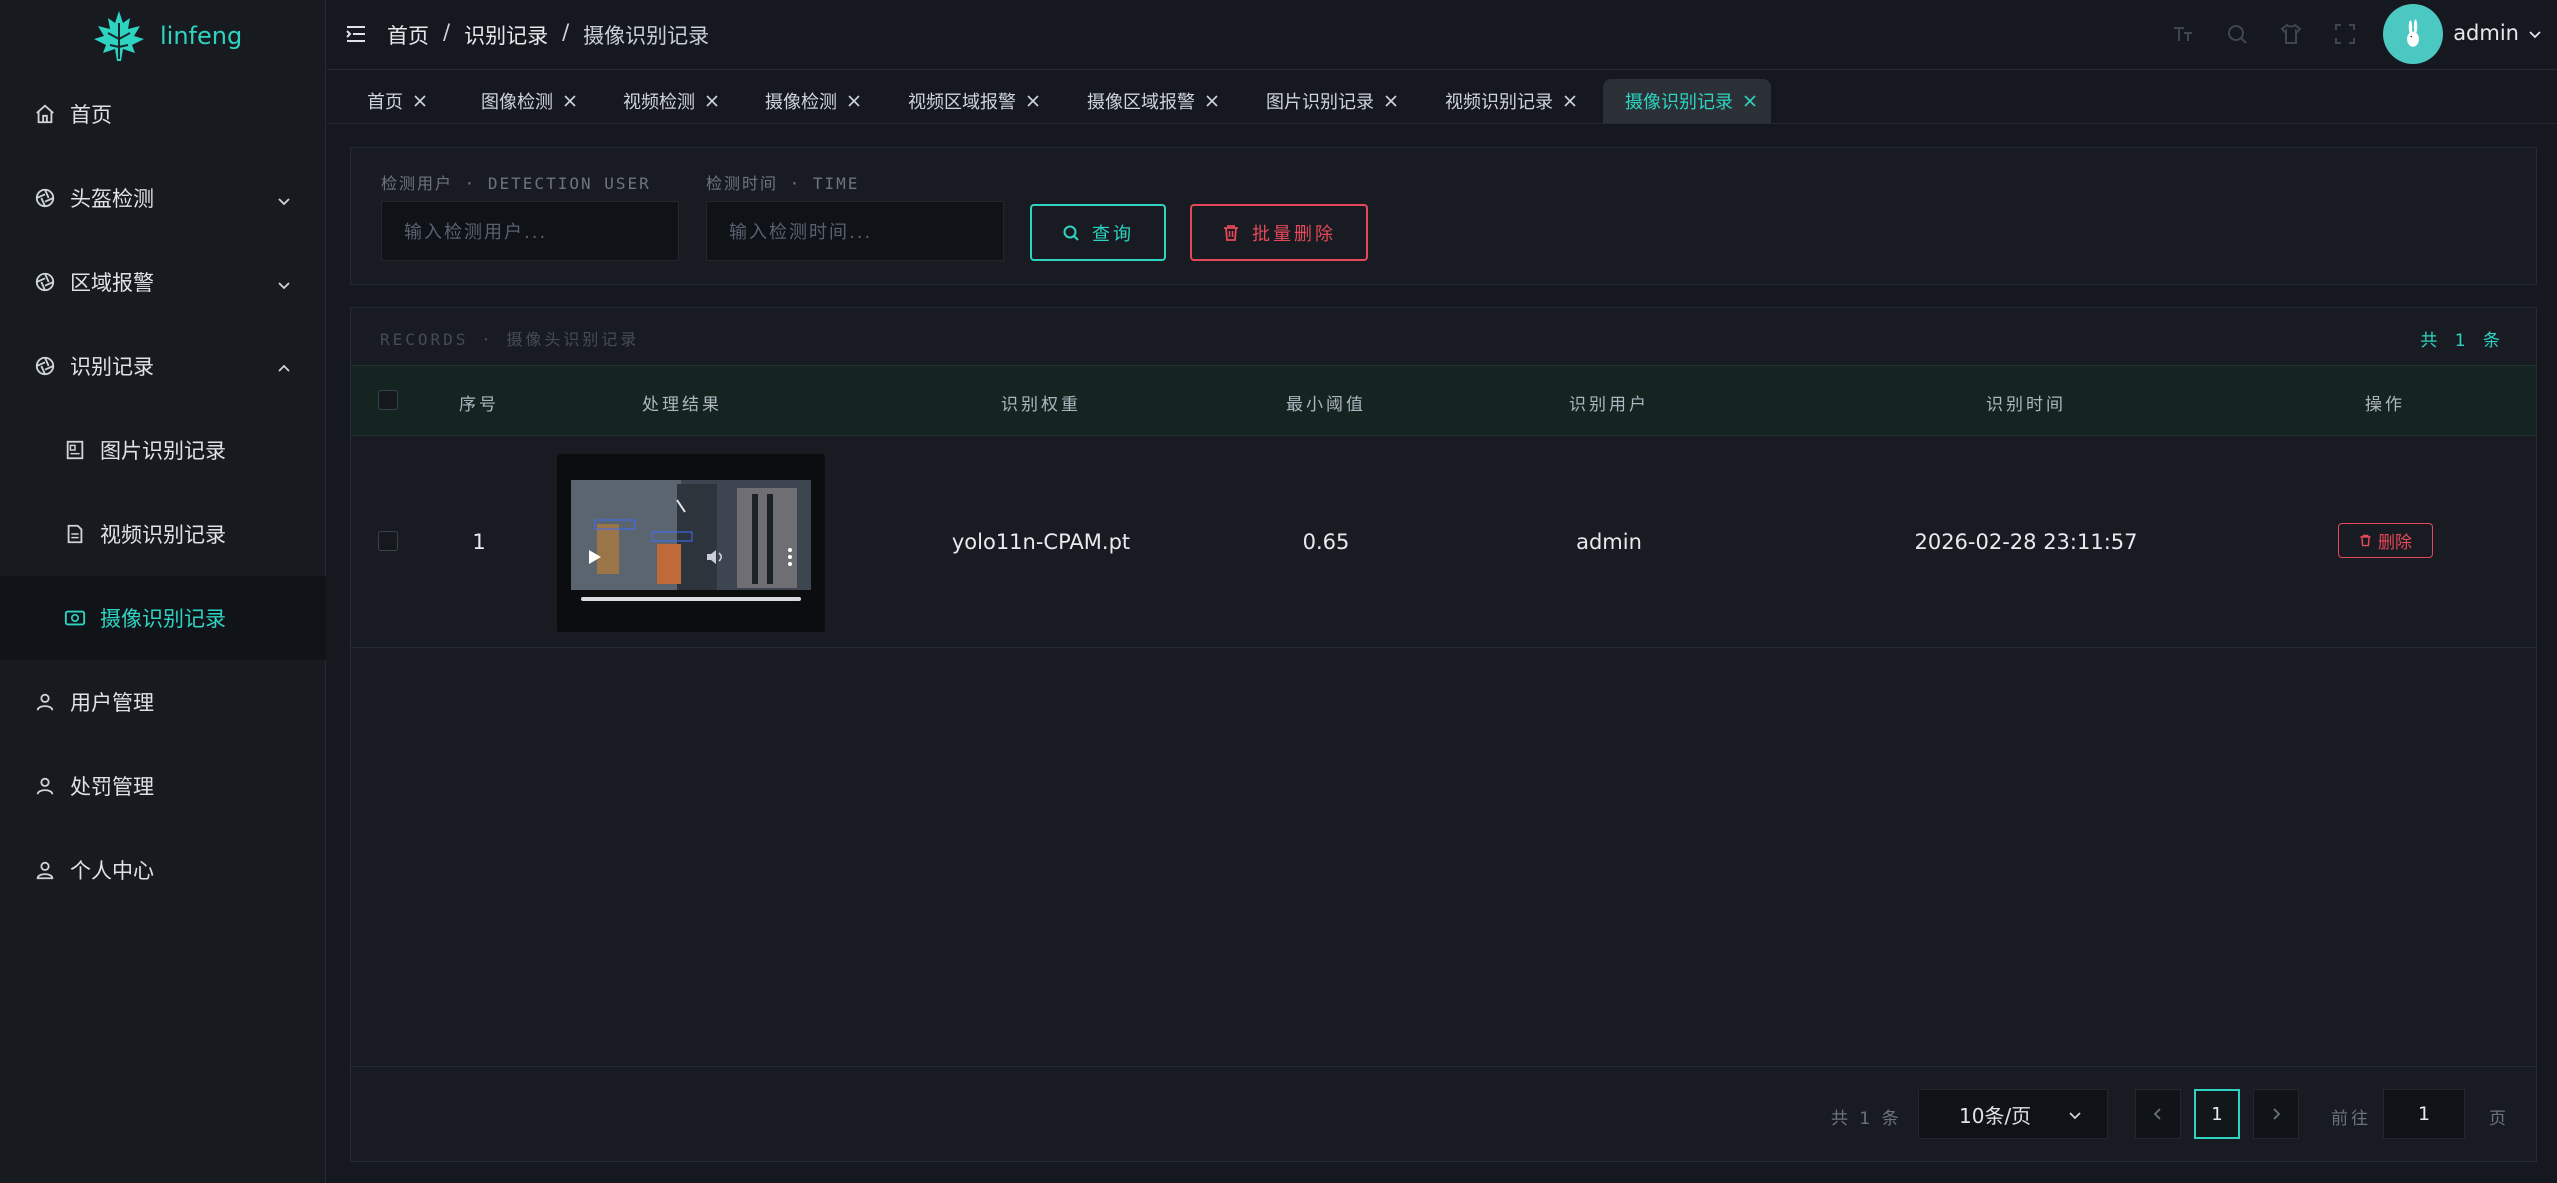 Image resolution: width=2557 pixels, height=1183 pixels. Describe the element at coordinates (163, 702) in the screenshot. I see `sidebar-item-user-management: 用户管理` at that location.